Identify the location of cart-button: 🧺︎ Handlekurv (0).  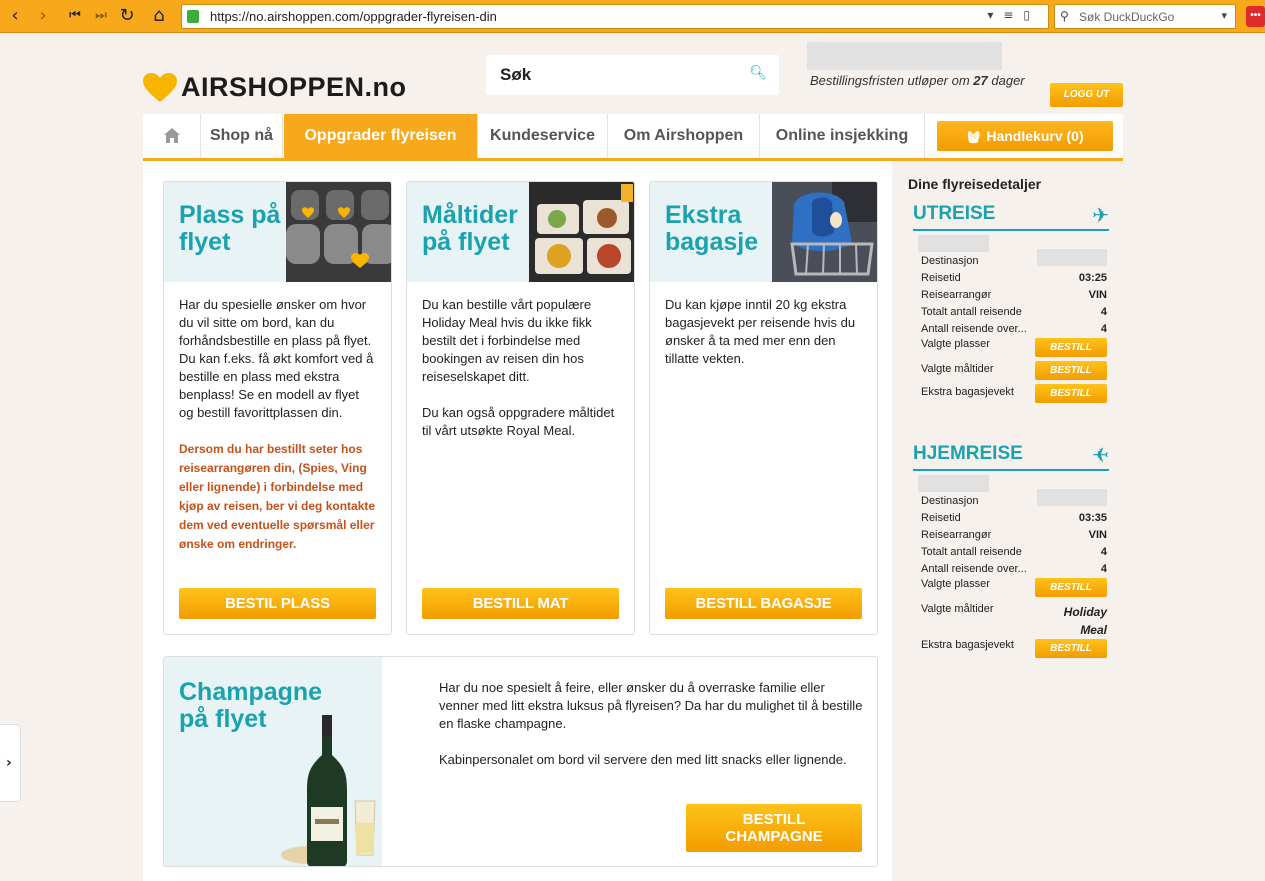
(1025, 136).